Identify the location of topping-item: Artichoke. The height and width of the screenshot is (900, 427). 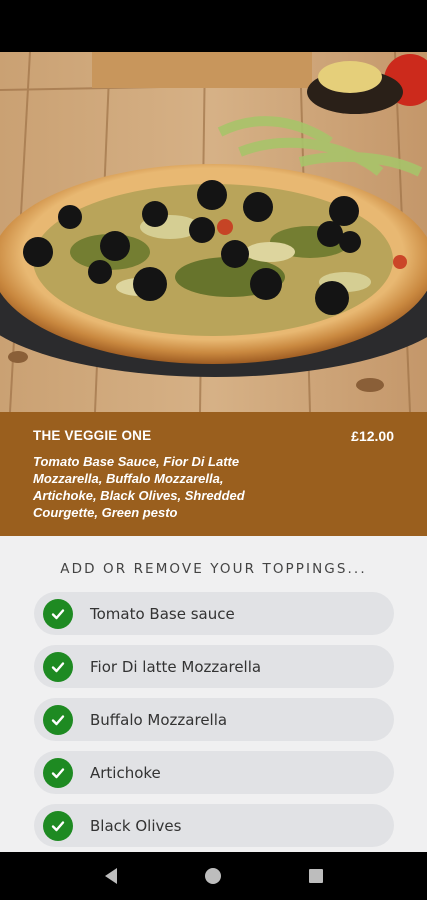
(214, 772).